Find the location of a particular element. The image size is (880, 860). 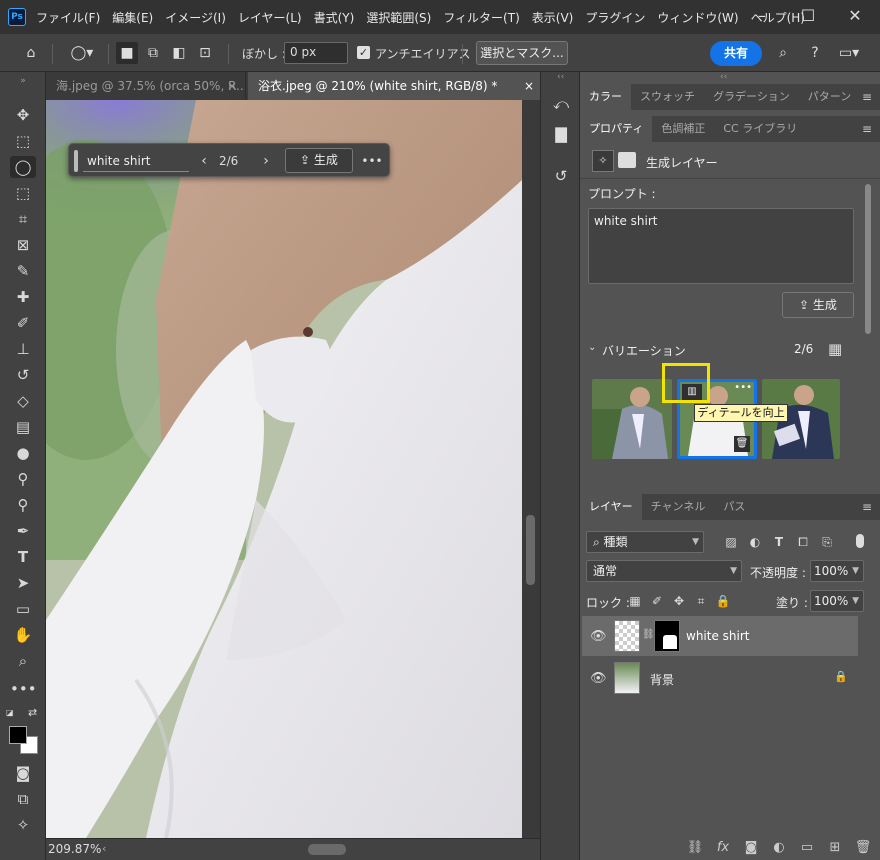

type-tool-icon: T is located at coordinates (23, 557).